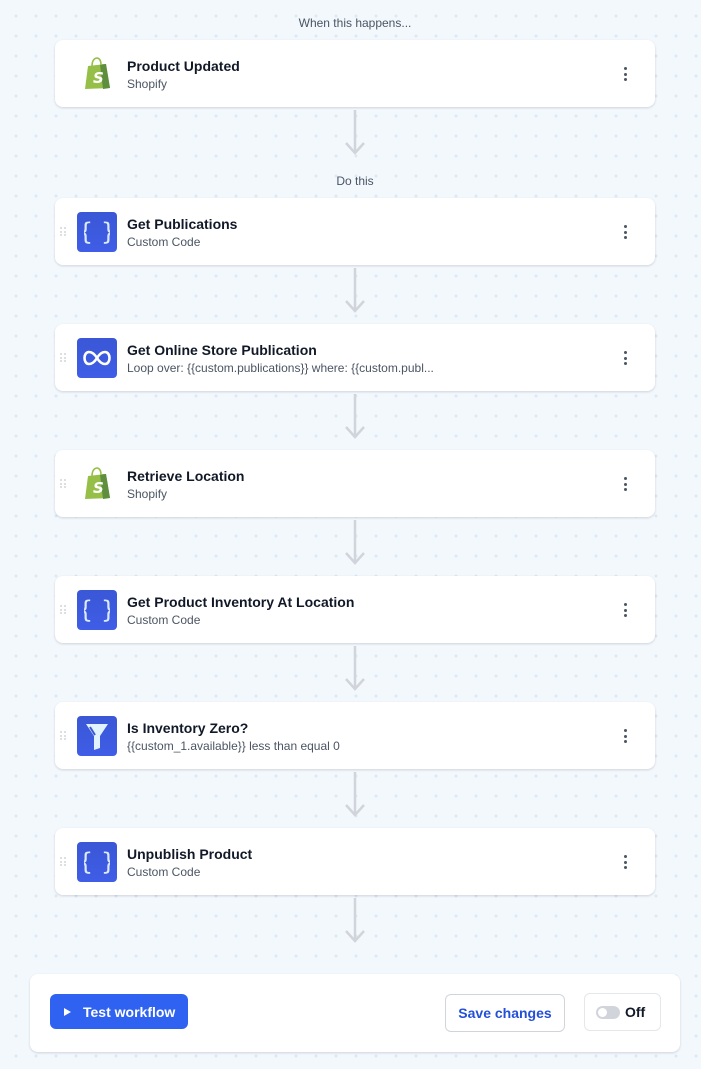  What do you see at coordinates (67, 1011) in the screenshot?
I see `play-icon` at bounding box center [67, 1011].